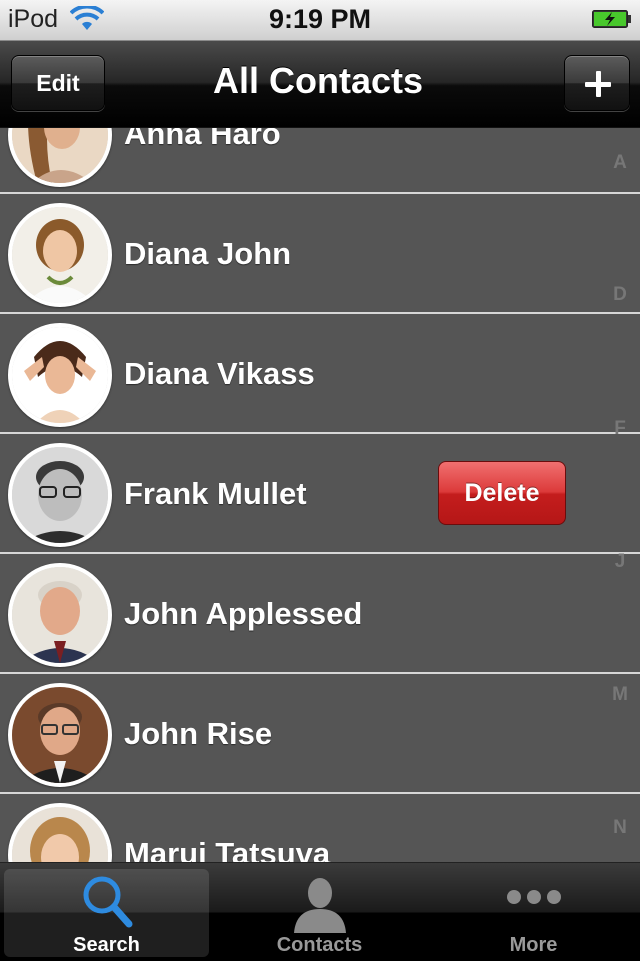 The image size is (640, 961). What do you see at coordinates (243, 613) in the screenshot?
I see `contact-name: John Applessed` at bounding box center [243, 613].